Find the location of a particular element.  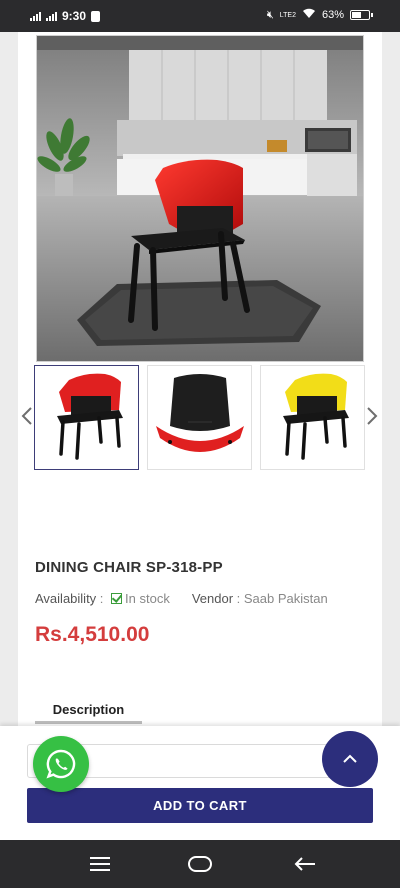

status-time: 9:30 is located at coordinates (74, 16).